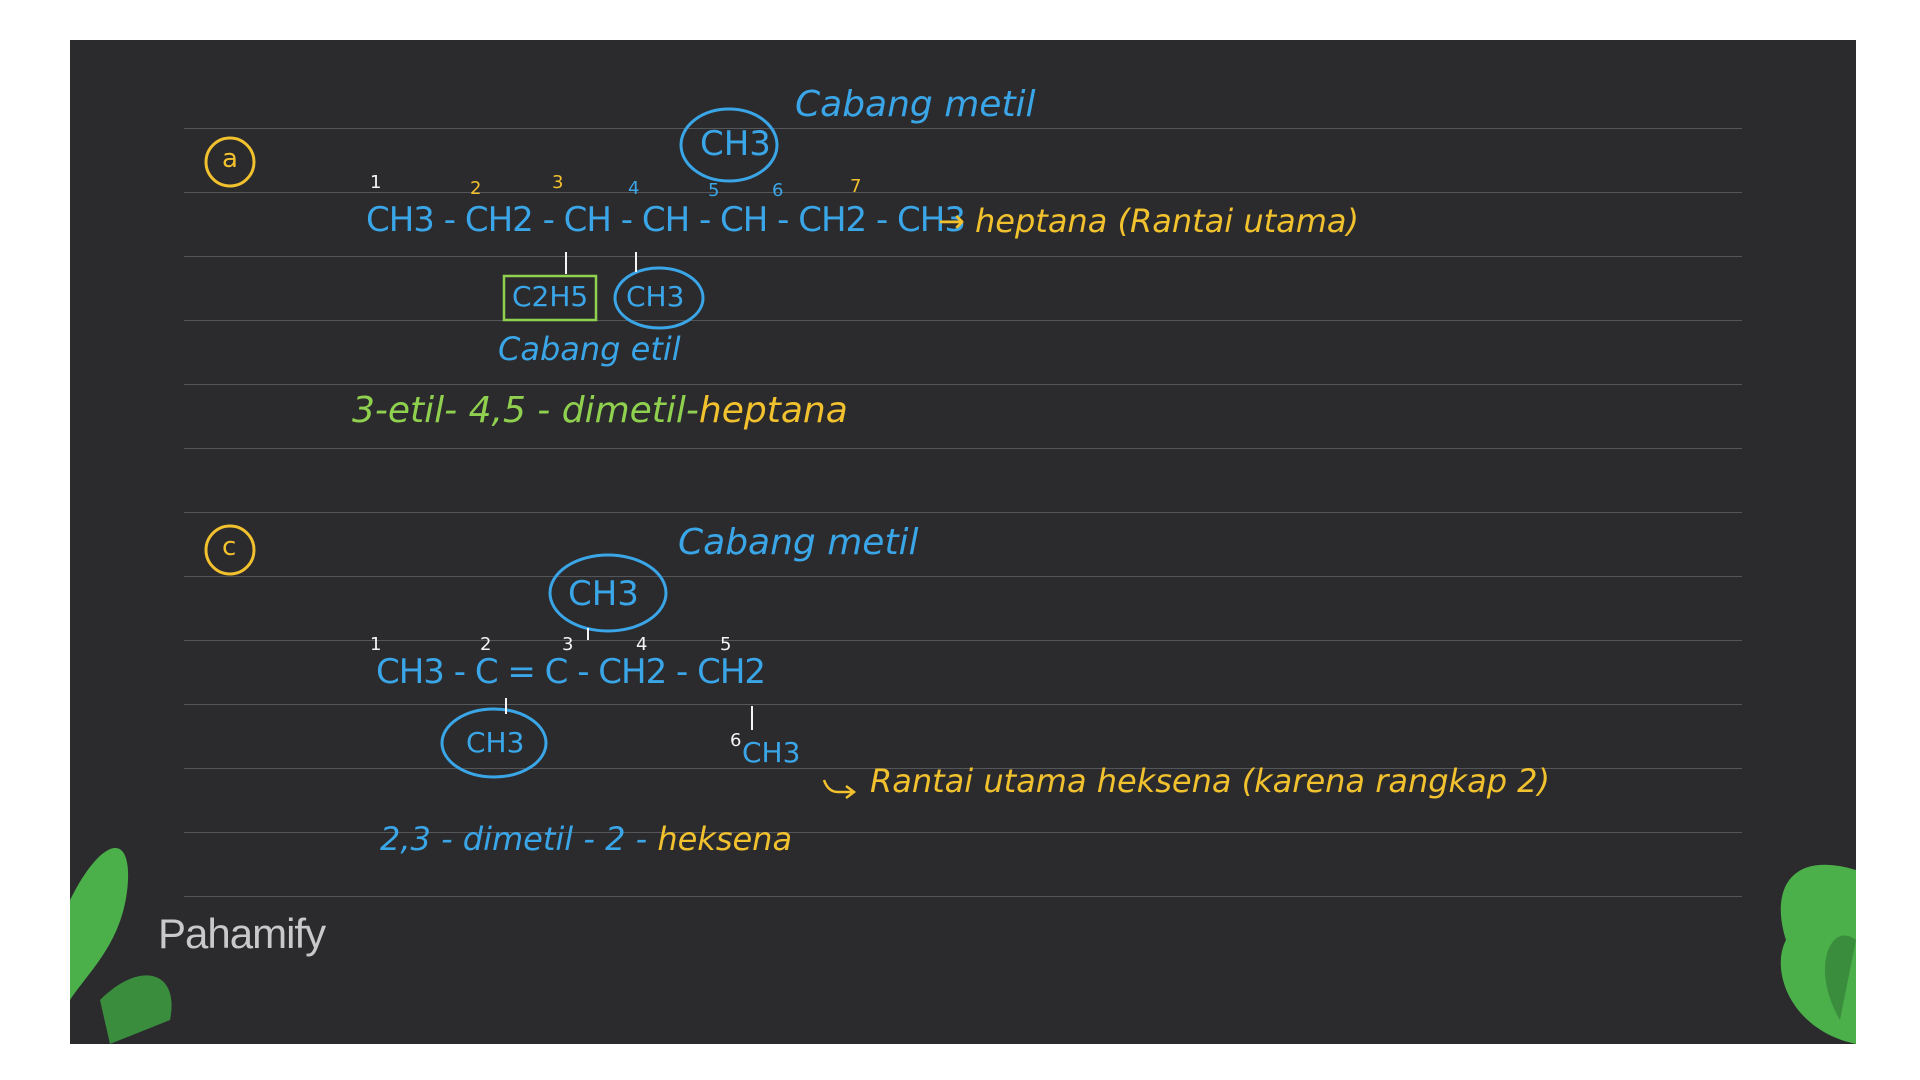 Image resolution: width=1920 pixels, height=1080 pixels. I want to click on carbon-number: 1, so click(376, 182).